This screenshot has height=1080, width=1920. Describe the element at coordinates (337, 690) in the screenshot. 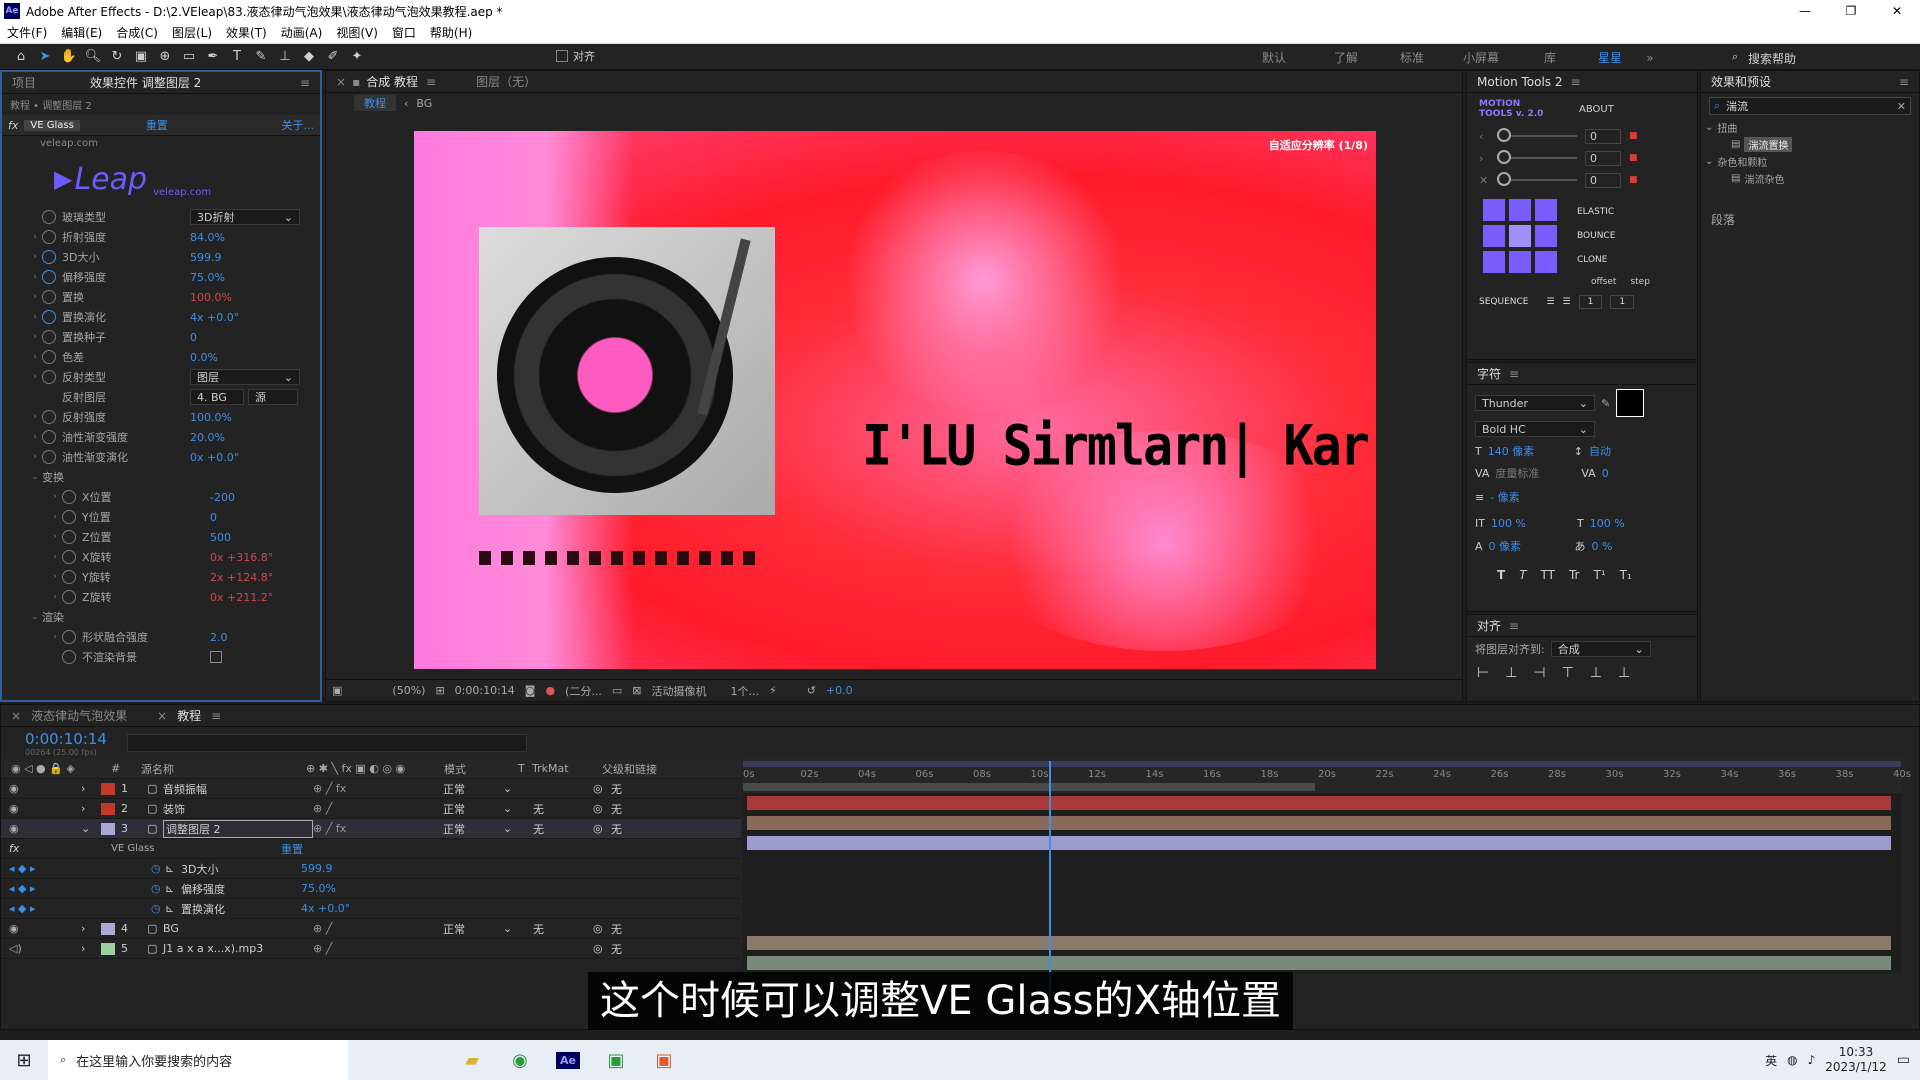

I see `always-preview-icon: ▣` at that location.